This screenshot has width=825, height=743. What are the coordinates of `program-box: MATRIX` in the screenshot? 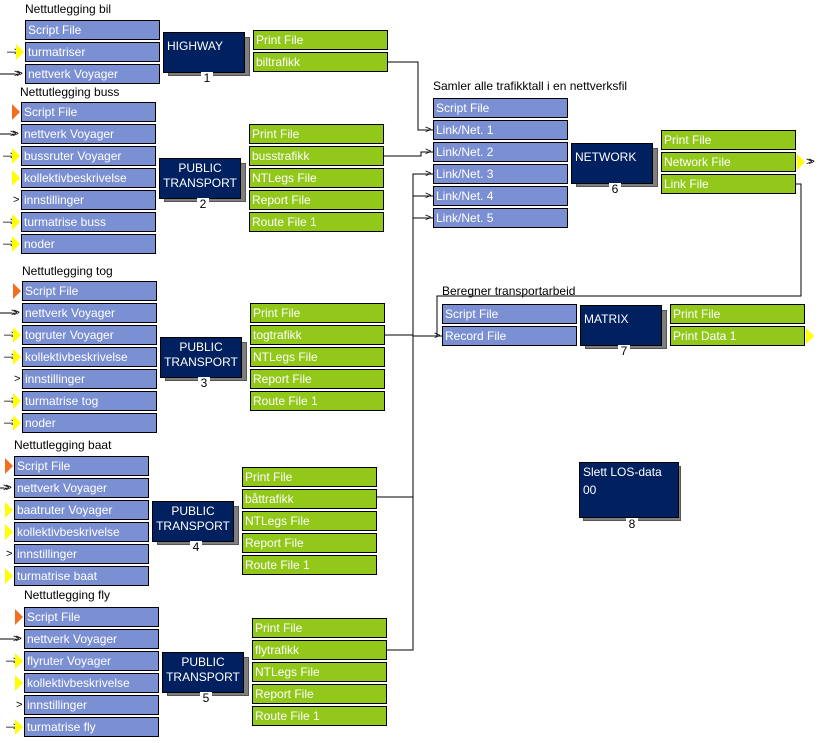 It's located at (621, 325).